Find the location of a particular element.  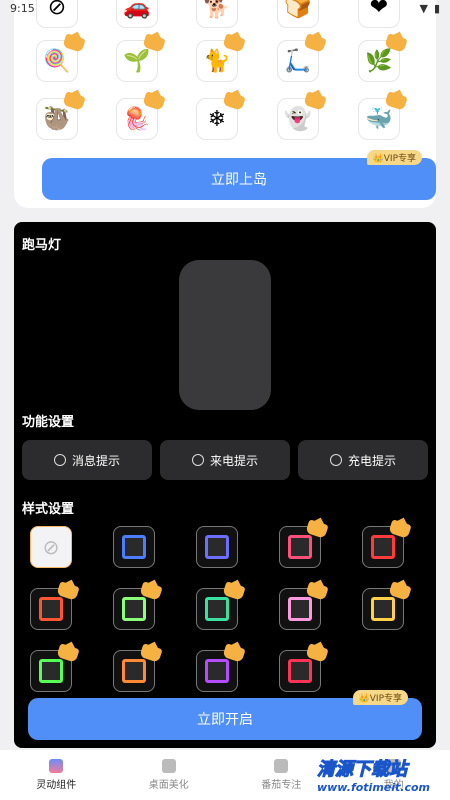

battery-icon: ▮ is located at coordinates (436, 8).